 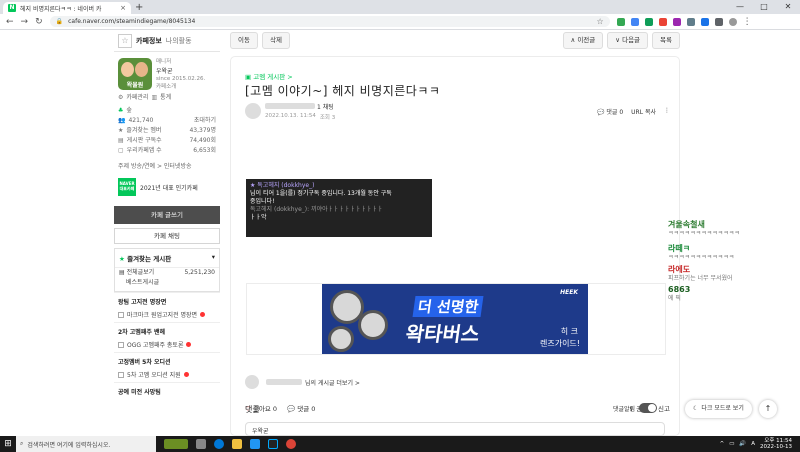 What do you see at coordinates (732, 21) in the screenshot?
I see `profile-avatar` at bounding box center [732, 21].